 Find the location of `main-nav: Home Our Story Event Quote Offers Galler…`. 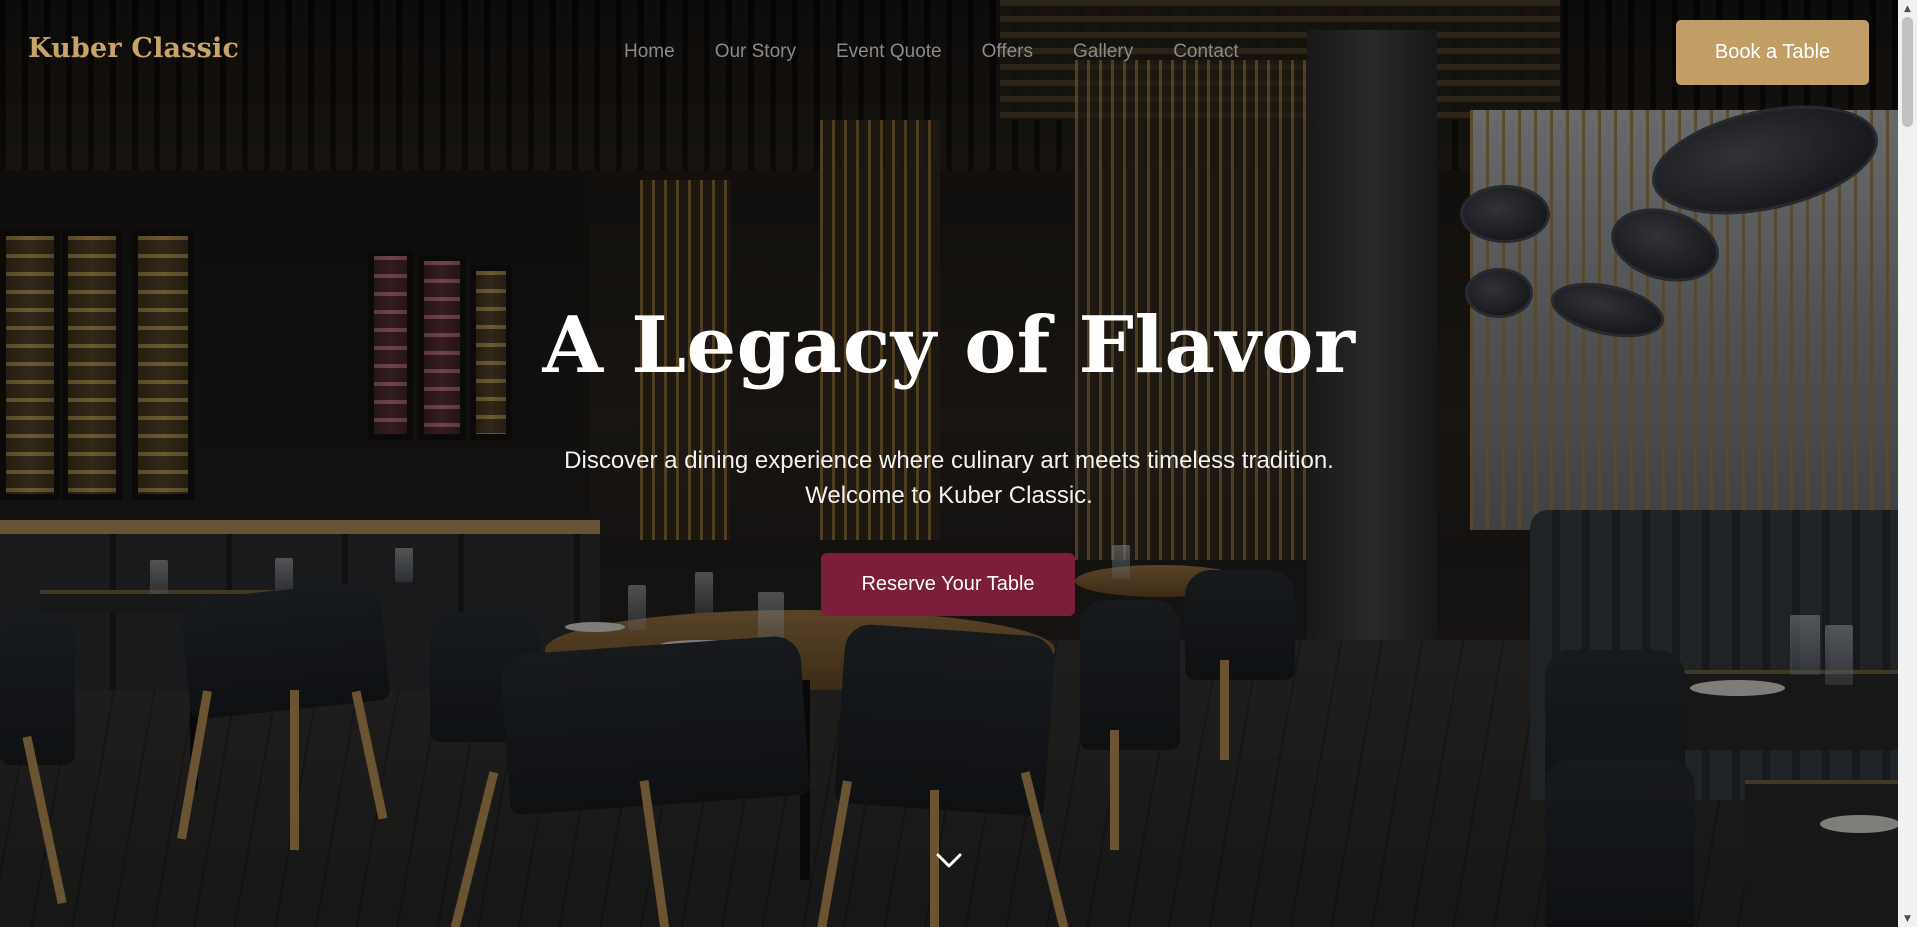

main-nav: Home Our Story Event Quote Offers Galler… is located at coordinates (951, 52).